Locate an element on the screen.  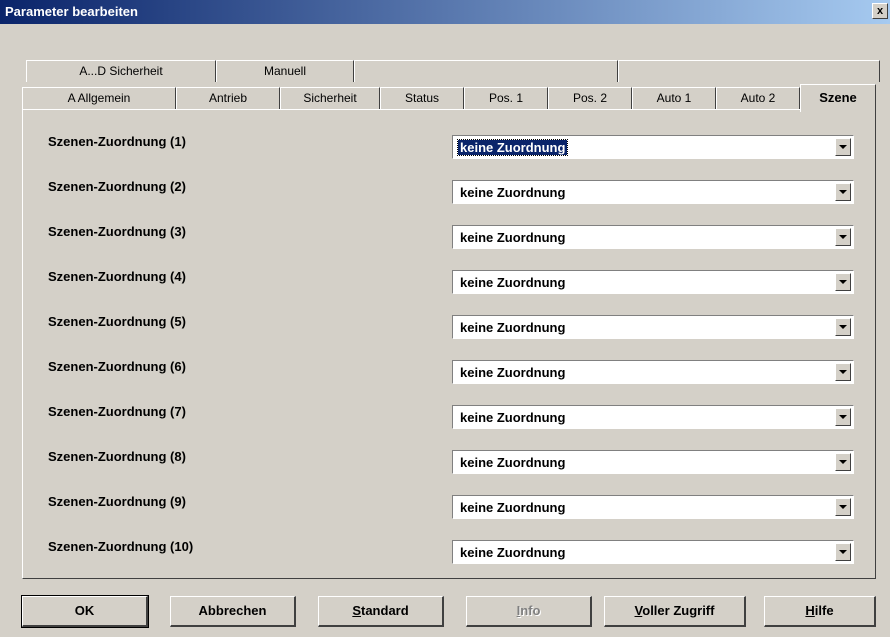
scene-assignment-label: Szenen-Zuordnung (4) is located at coordinates (117, 276).